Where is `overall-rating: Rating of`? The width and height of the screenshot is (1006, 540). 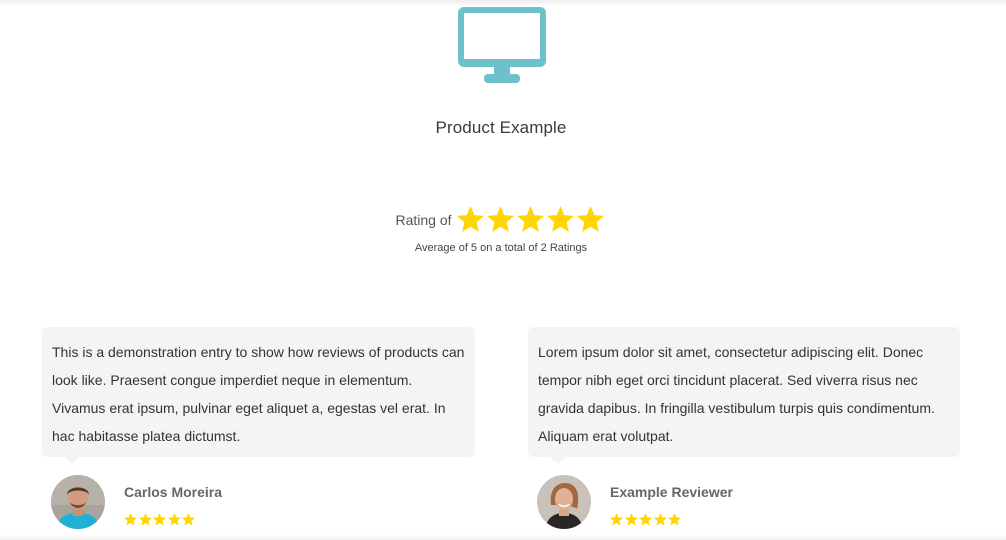
overall-rating: Rating of is located at coordinates (503, 219).